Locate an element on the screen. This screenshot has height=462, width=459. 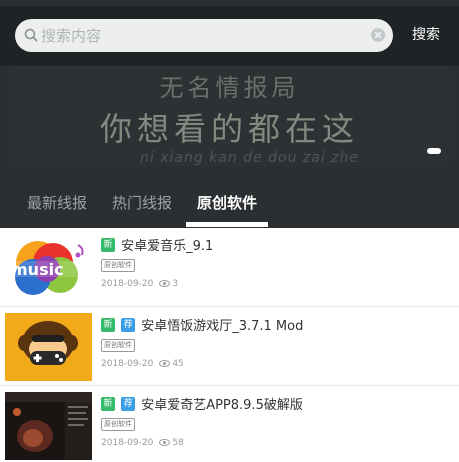
imusic-logo-icon: music is located at coordinates (48, 267).